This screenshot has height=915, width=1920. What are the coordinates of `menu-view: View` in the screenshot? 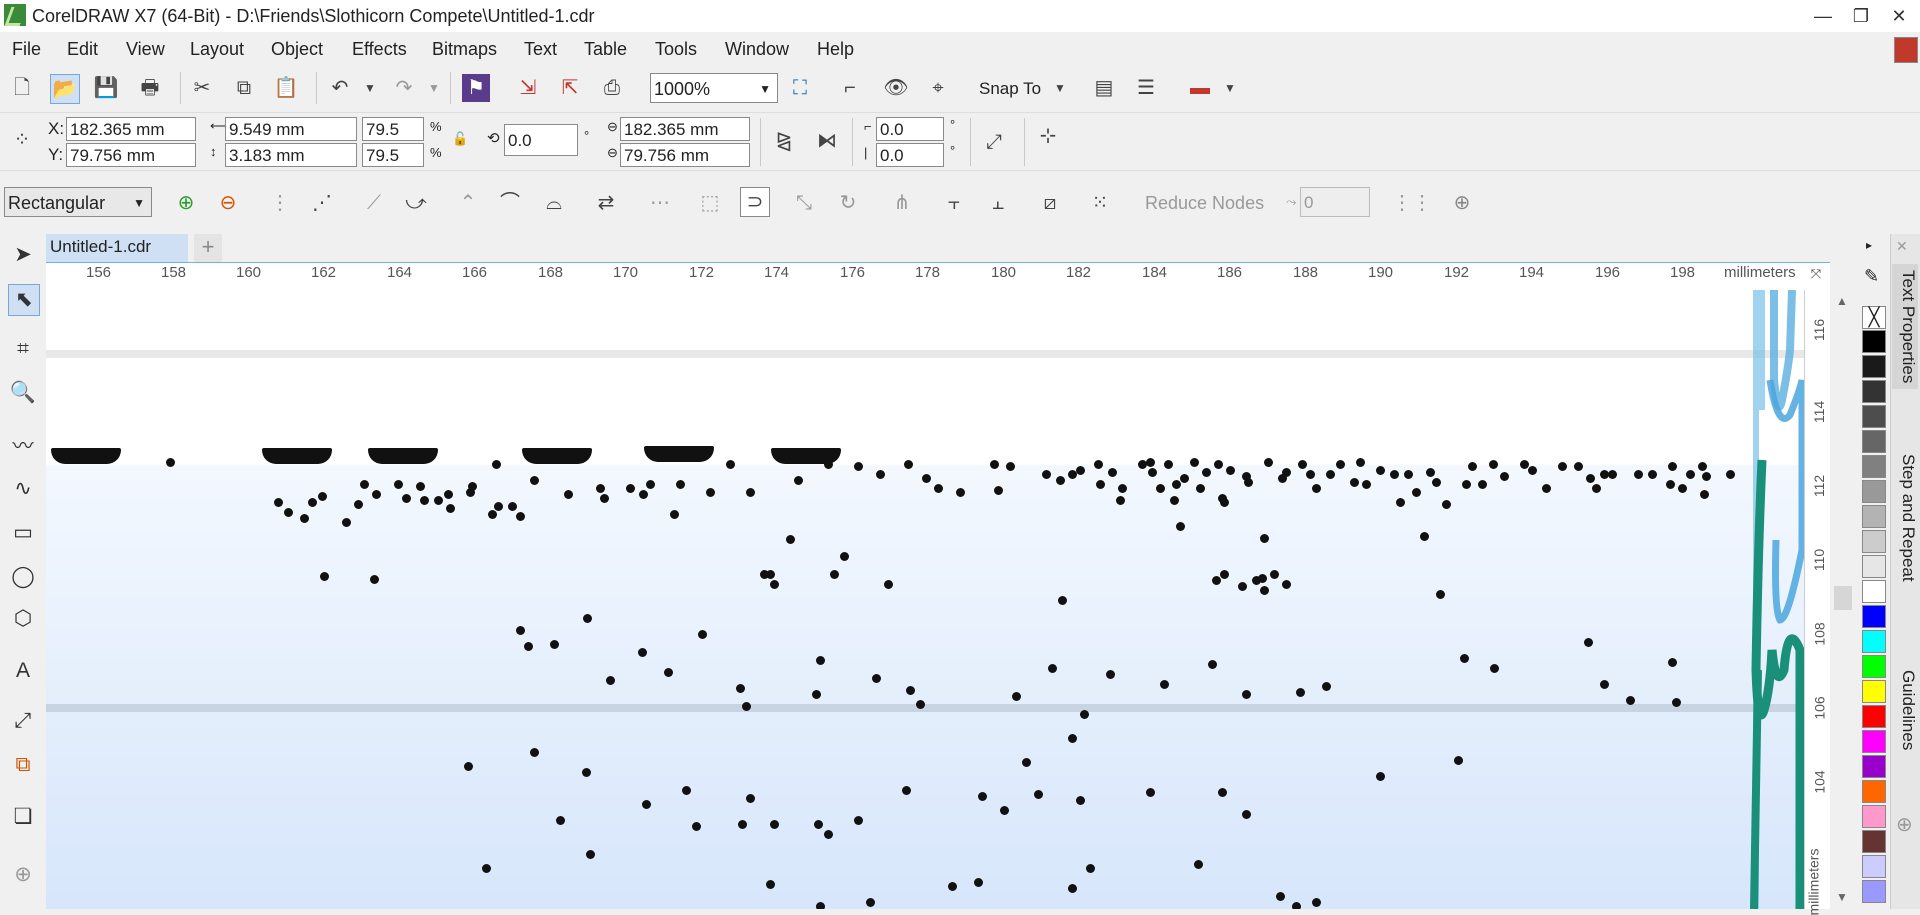 It's located at (145, 49).